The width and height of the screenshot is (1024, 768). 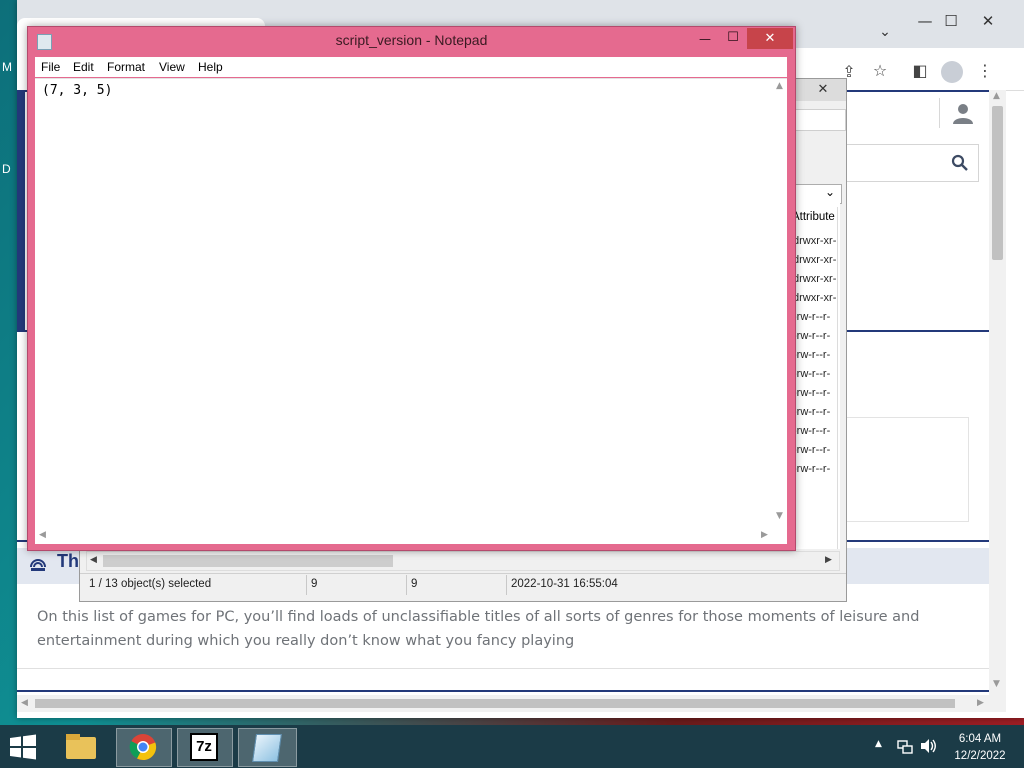 I want to click on menu-edit: Edit, so click(x=83, y=67).